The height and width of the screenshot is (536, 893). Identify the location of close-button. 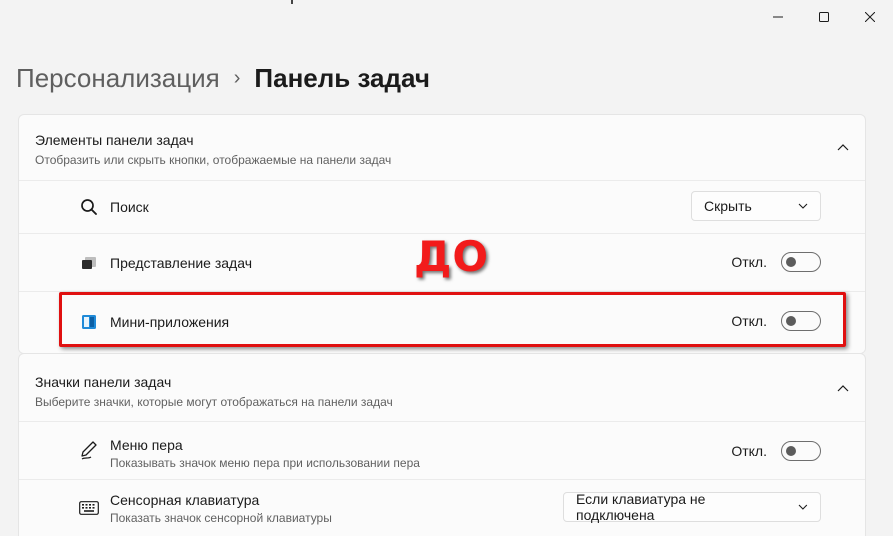
(870, 17).